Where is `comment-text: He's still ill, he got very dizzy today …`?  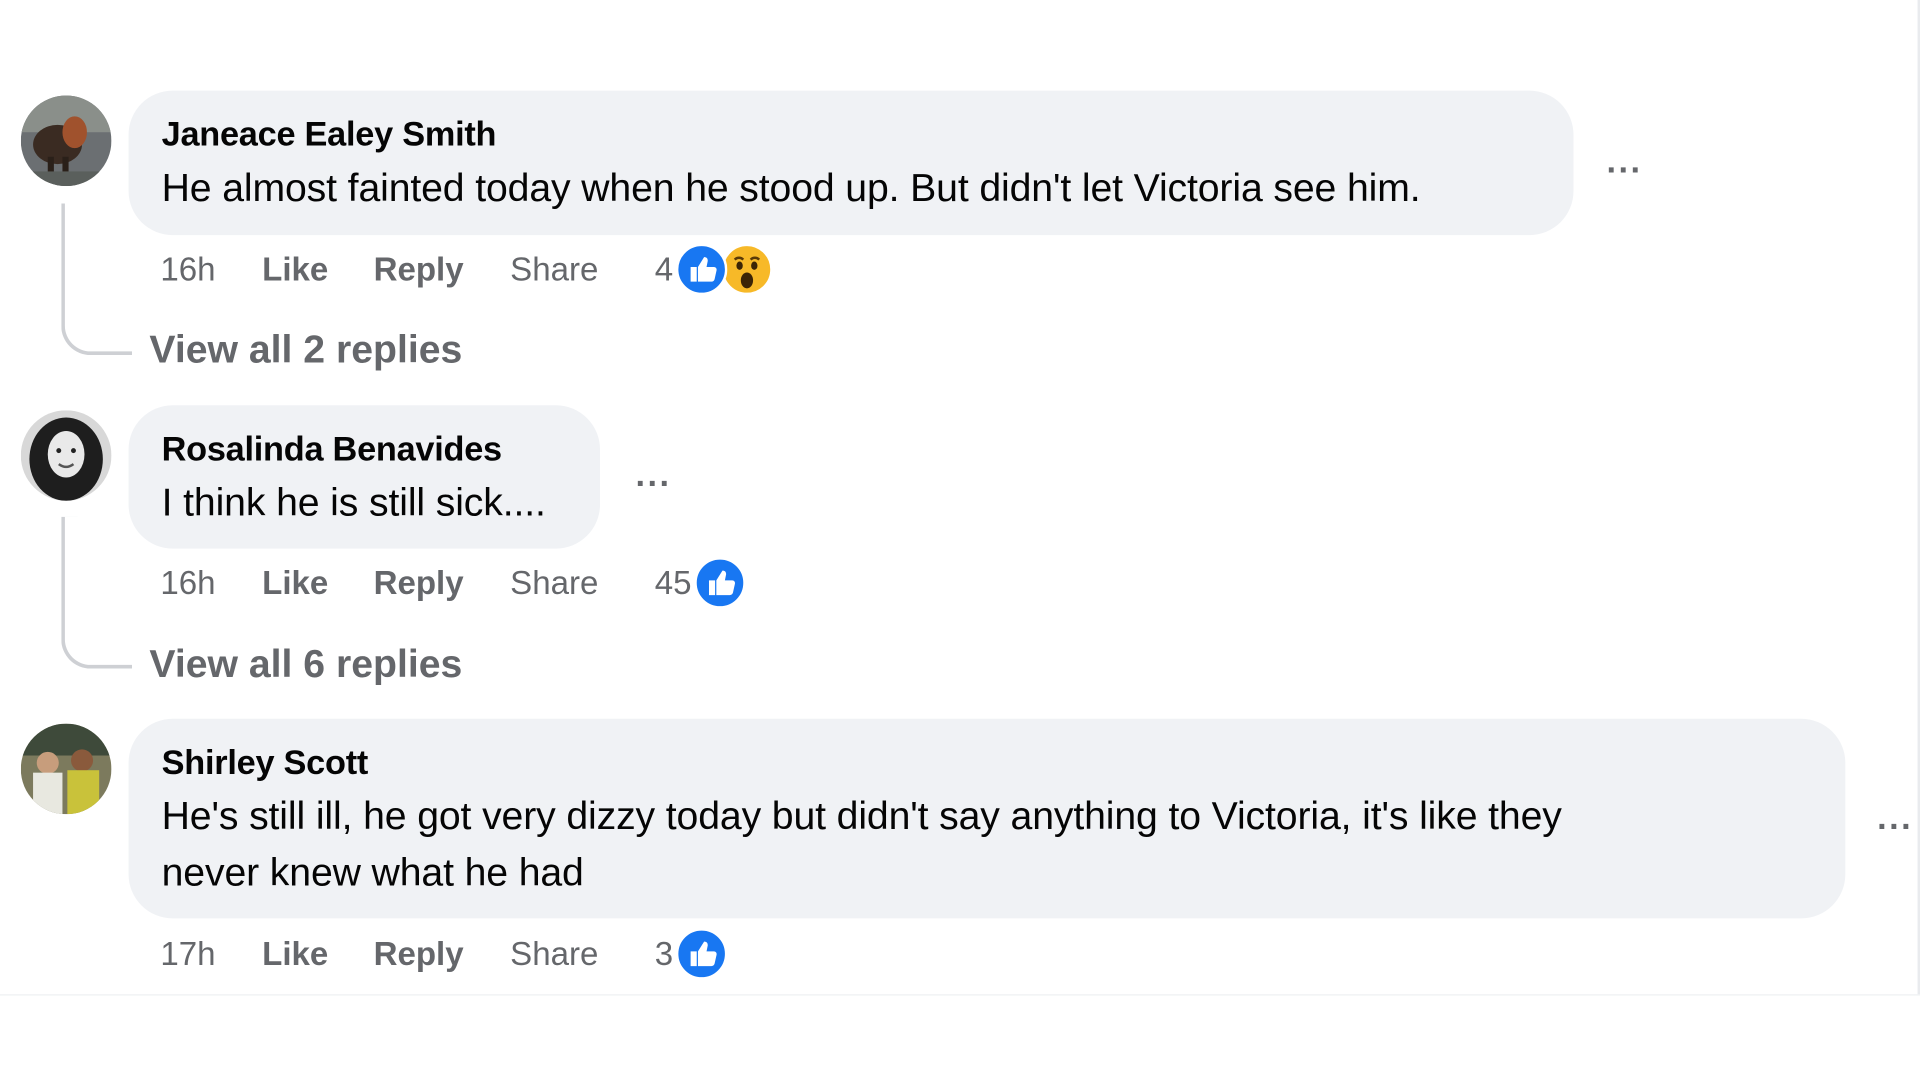
comment-text: He's still ill, he got very dizzy today … is located at coordinates (986, 843).